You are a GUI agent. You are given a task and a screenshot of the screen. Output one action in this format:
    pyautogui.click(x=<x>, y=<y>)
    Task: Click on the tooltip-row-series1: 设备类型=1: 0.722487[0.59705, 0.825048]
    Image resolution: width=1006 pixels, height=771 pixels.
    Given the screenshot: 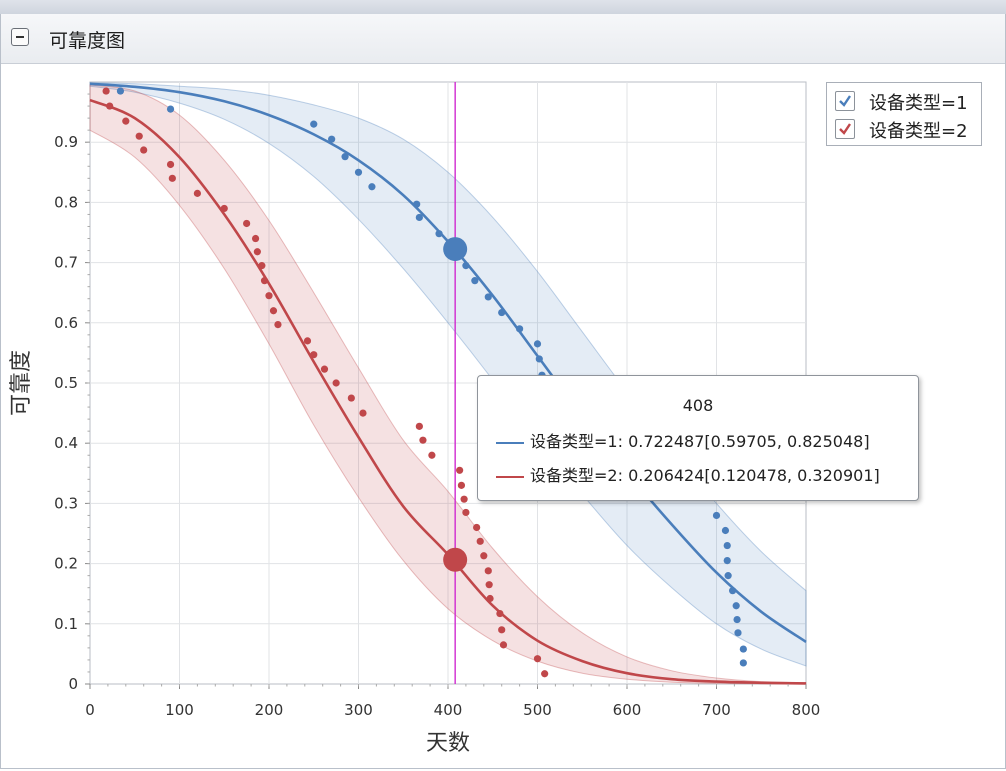 What is the action you would take?
    pyautogui.click(x=683, y=440)
    